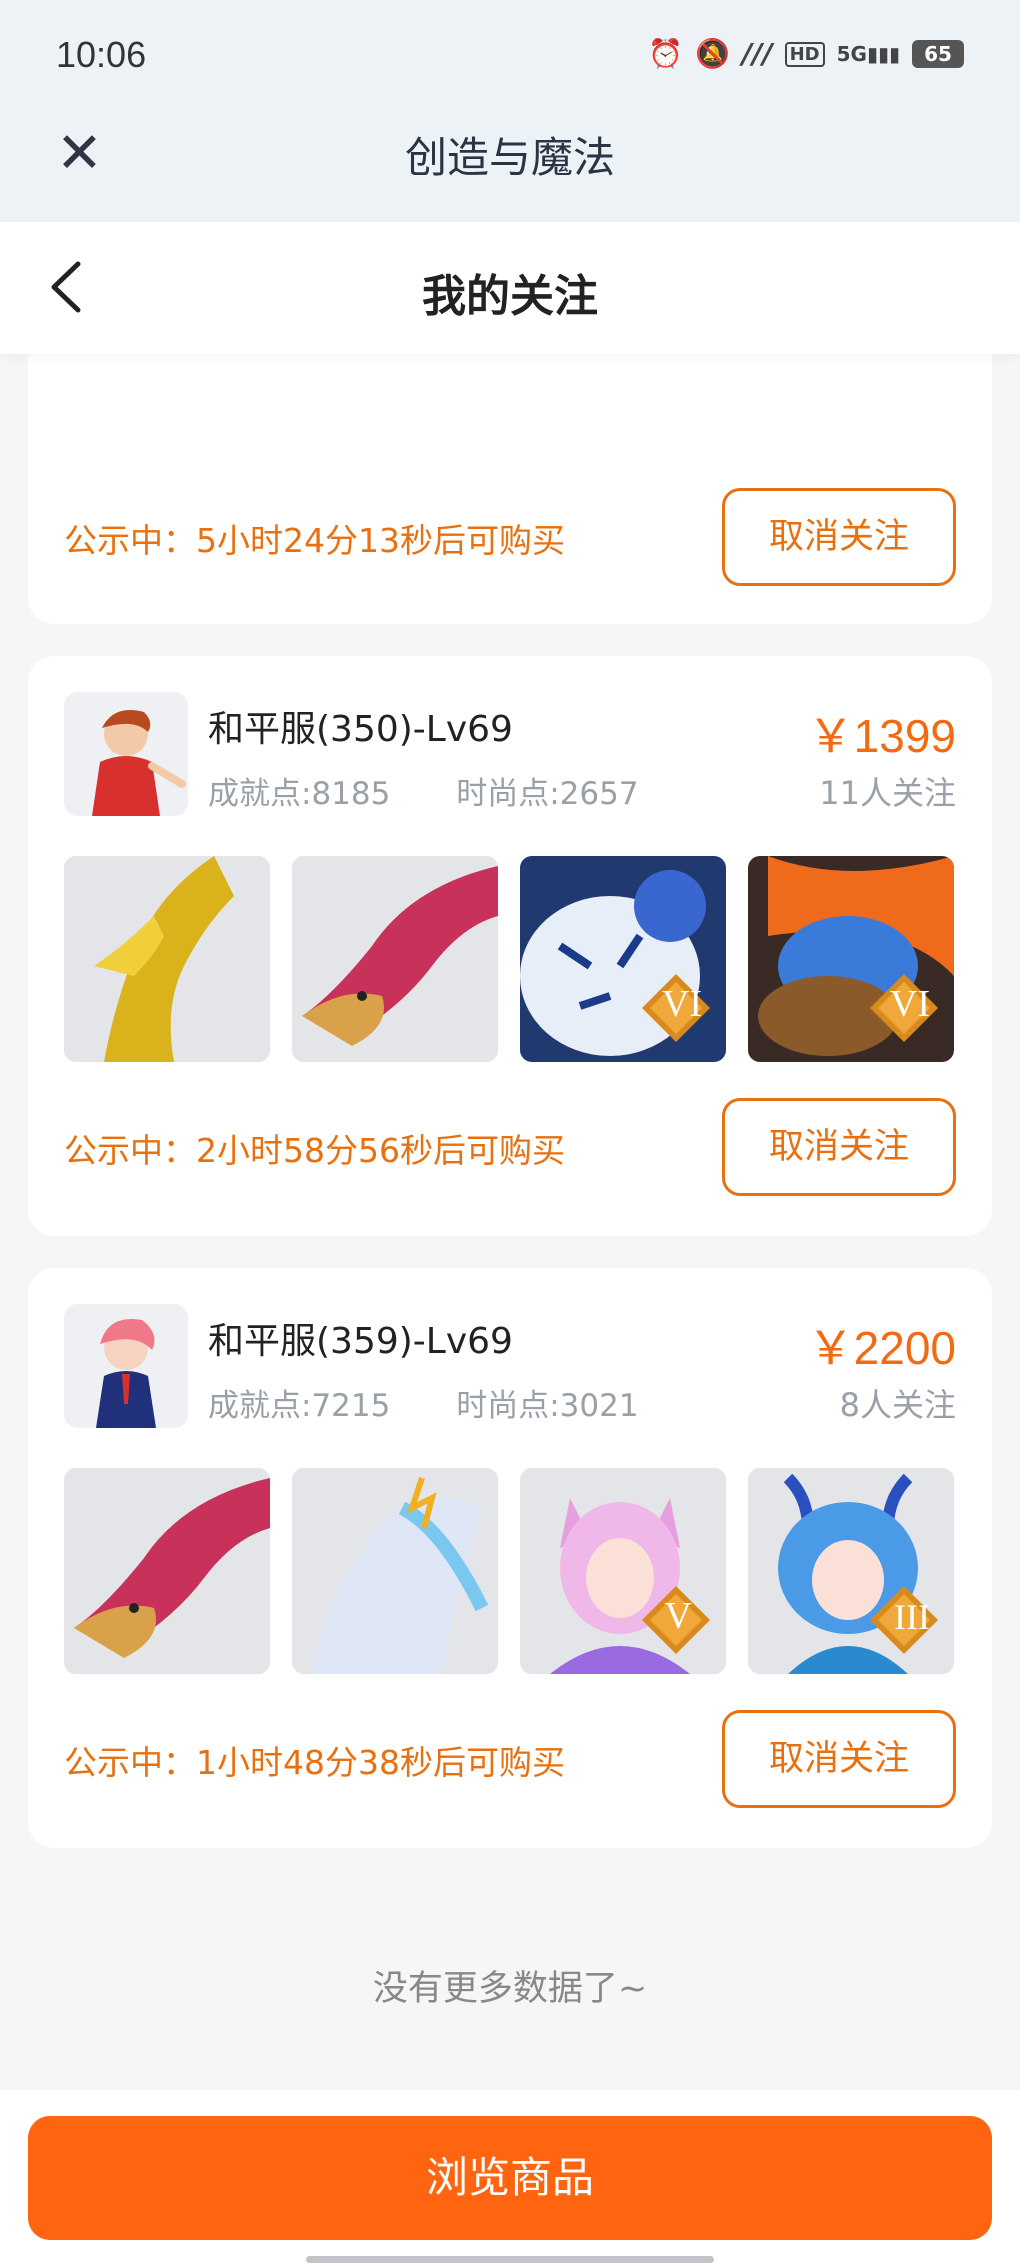  What do you see at coordinates (547, 1406) in the screenshot?
I see `fashion-points: 时尚点:3021` at bounding box center [547, 1406].